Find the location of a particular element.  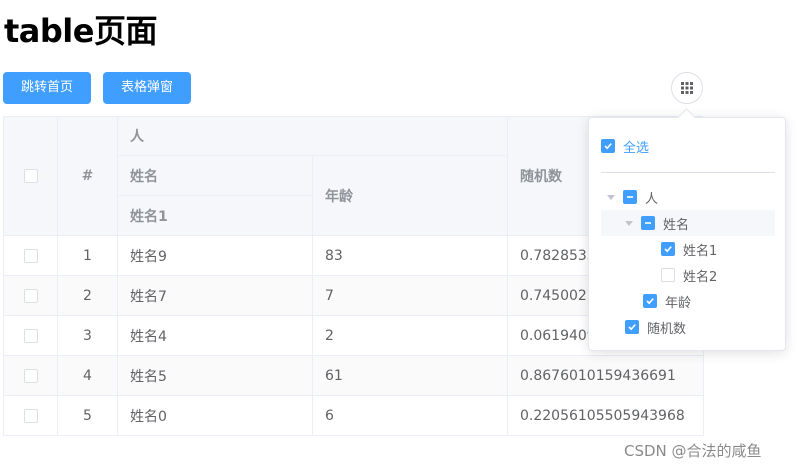

grid-icon is located at coordinates (687, 88).